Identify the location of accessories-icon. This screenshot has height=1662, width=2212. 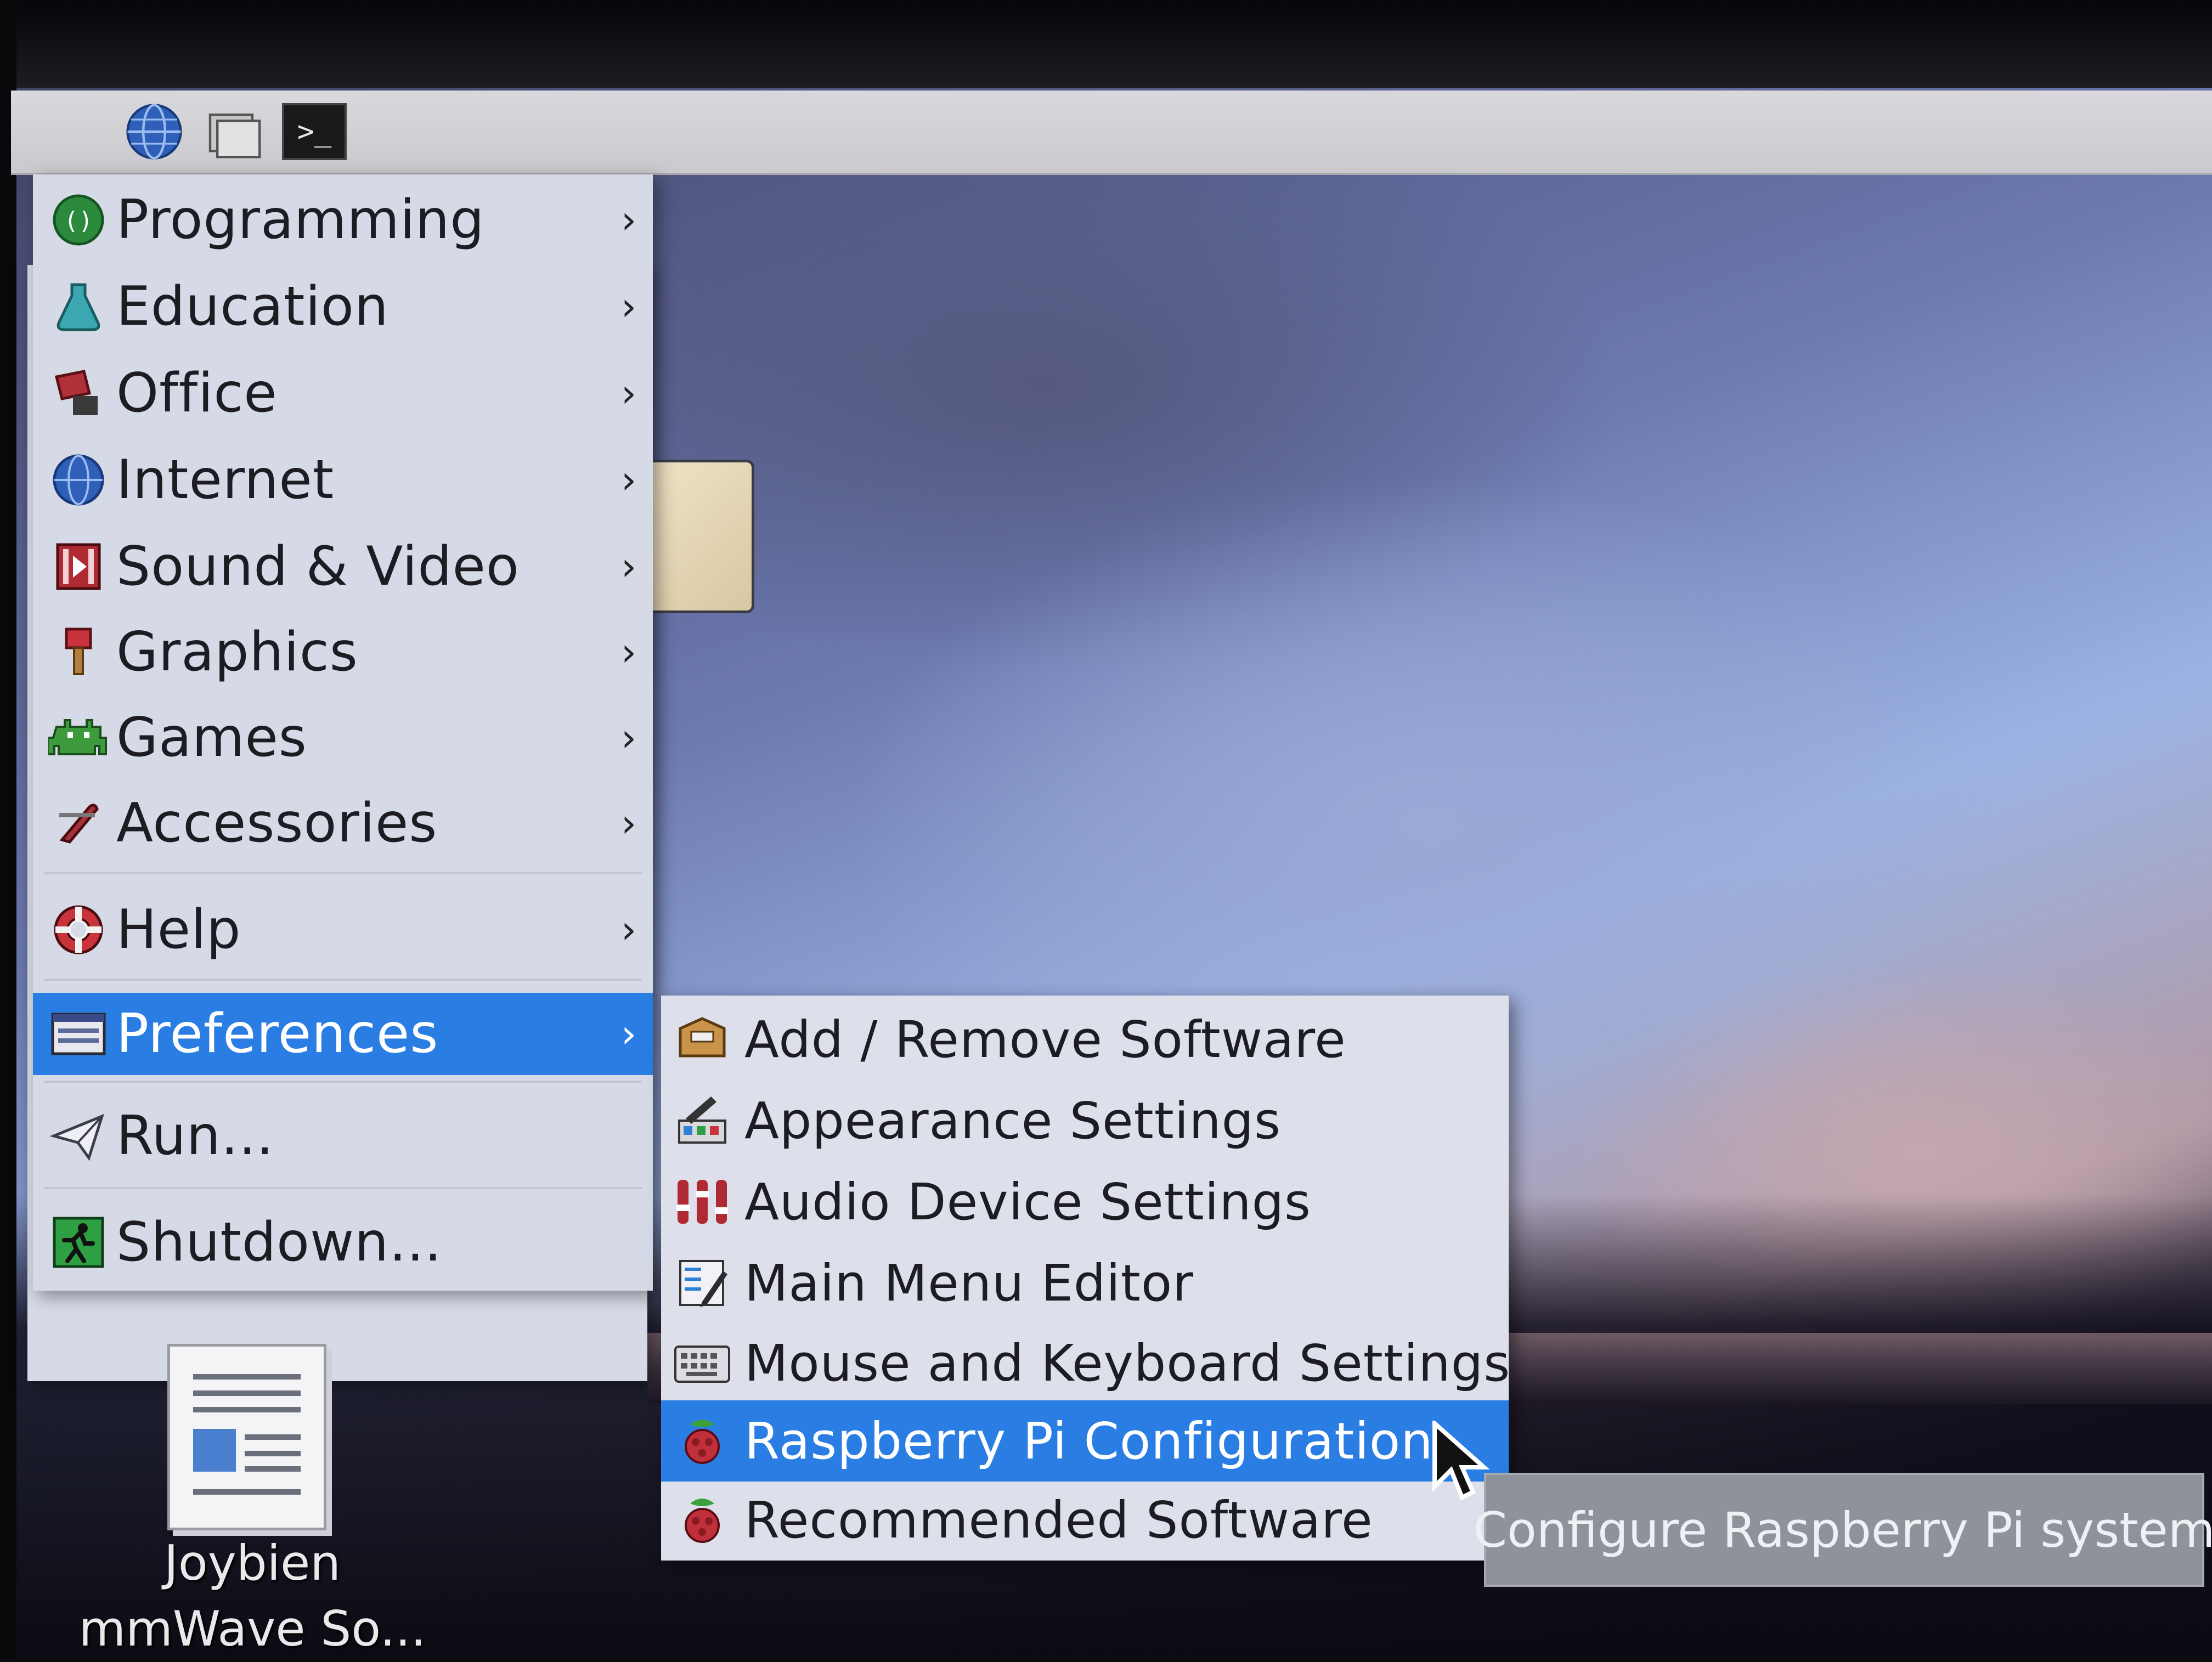
(79, 823).